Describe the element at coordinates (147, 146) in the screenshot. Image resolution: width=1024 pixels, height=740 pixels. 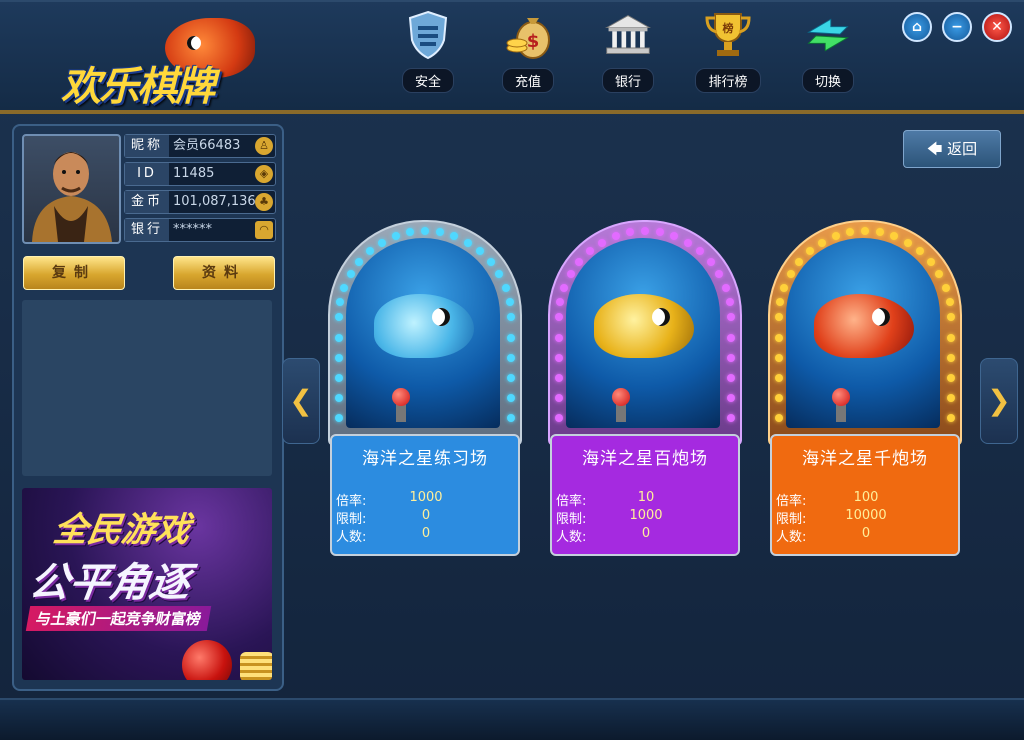
I see `nickname-label: 昵称` at that location.